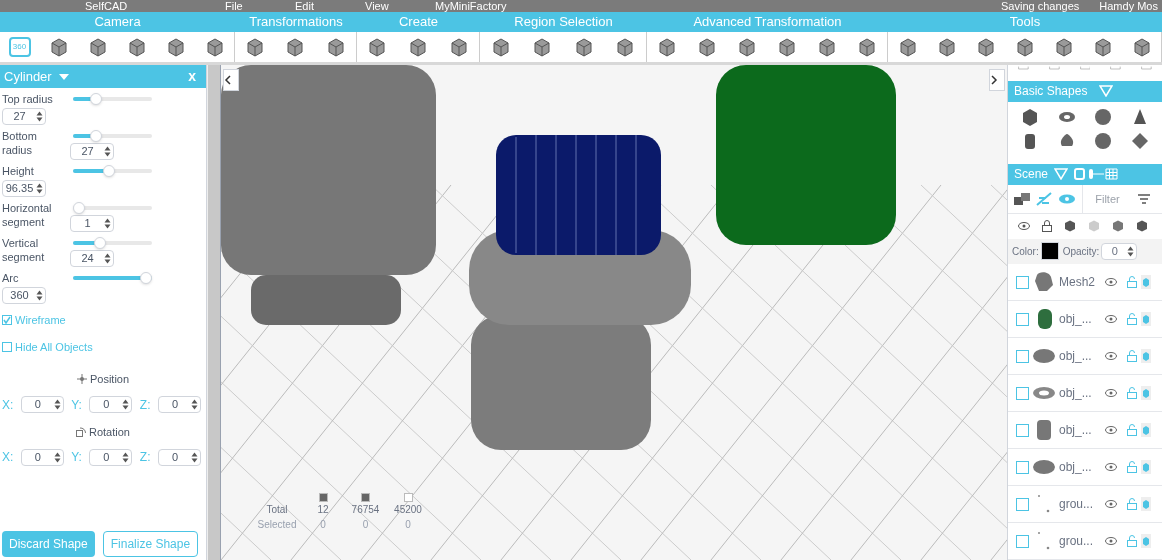 Image resolution: width=1162 pixels, height=560 pixels. What do you see at coordinates (1107, 198) in the screenshot?
I see `filter-field: Filter` at bounding box center [1107, 198].